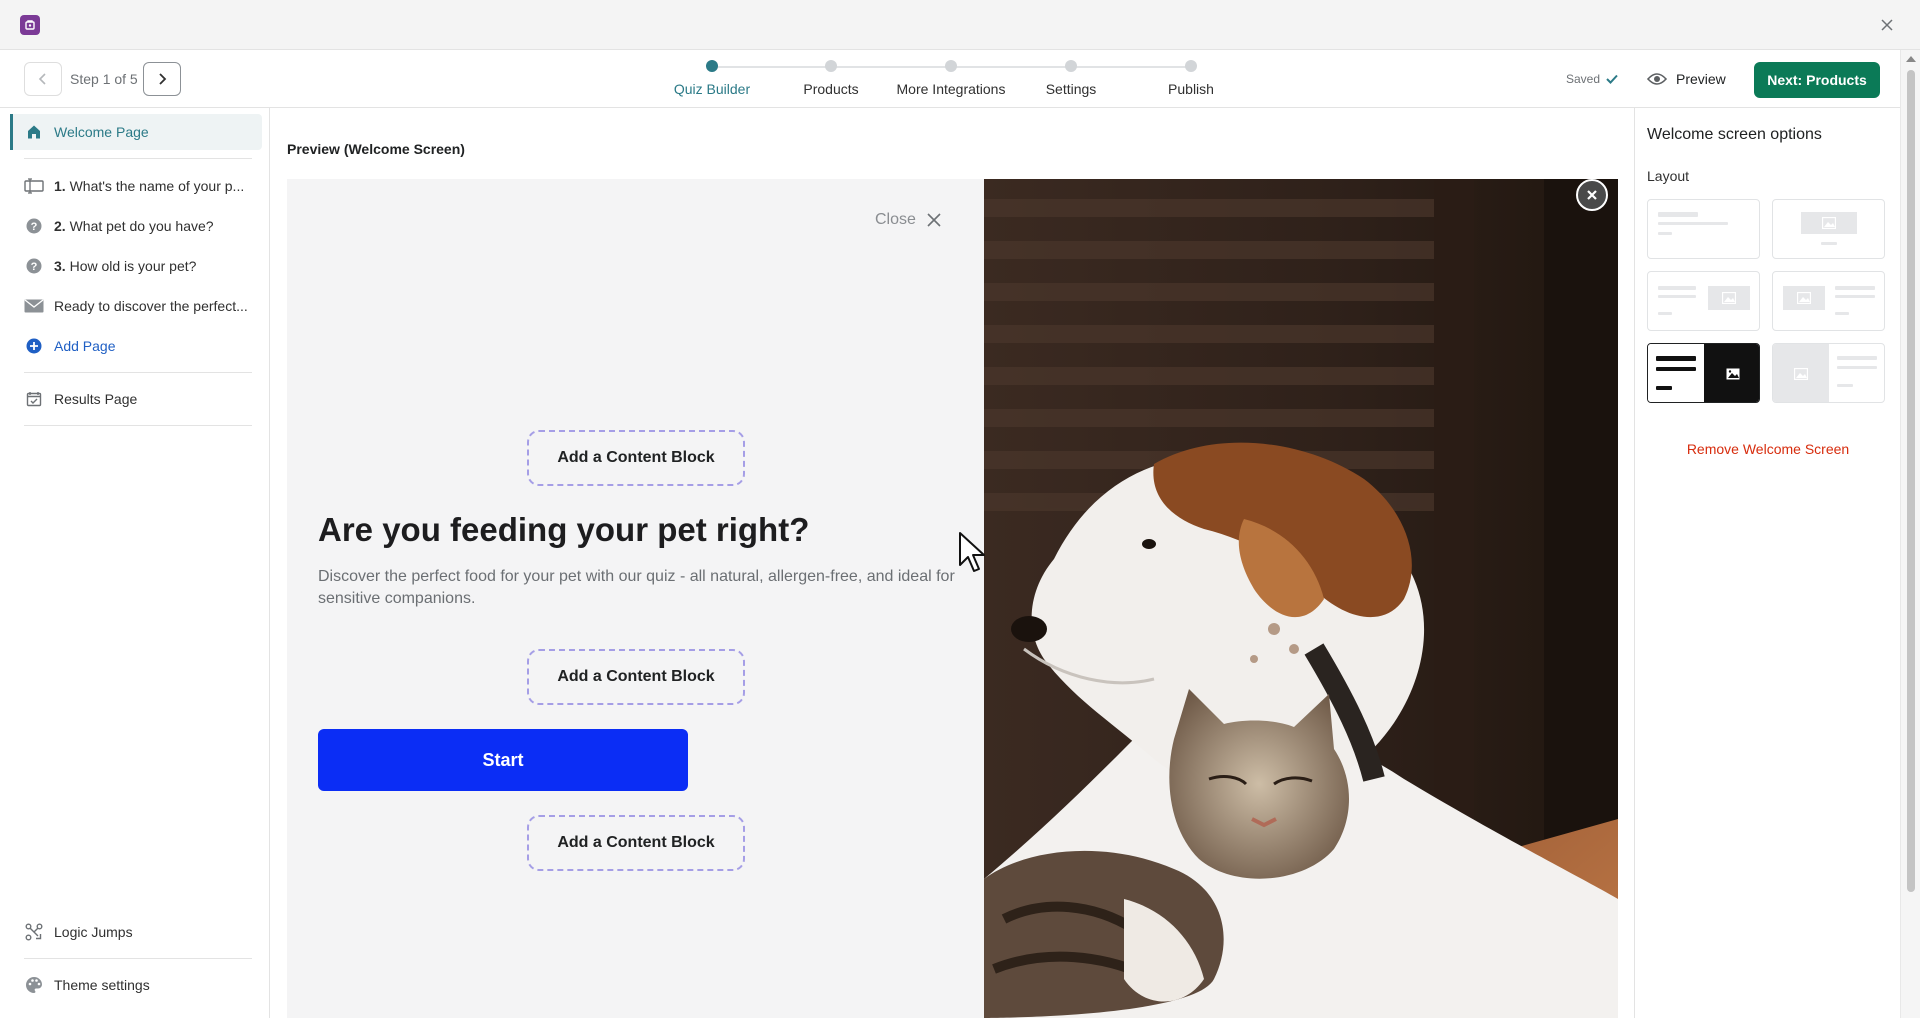 The image size is (1920, 1018). I want to click on sidebar-item-label: Welcome Page, so click(101, 132).